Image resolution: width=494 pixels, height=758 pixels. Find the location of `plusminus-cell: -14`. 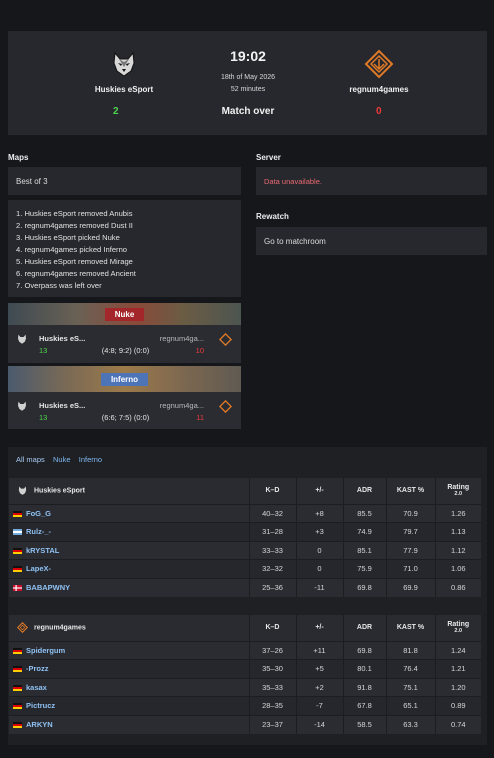

plusminus-cell: -14 is located at coordinates (319, 724).